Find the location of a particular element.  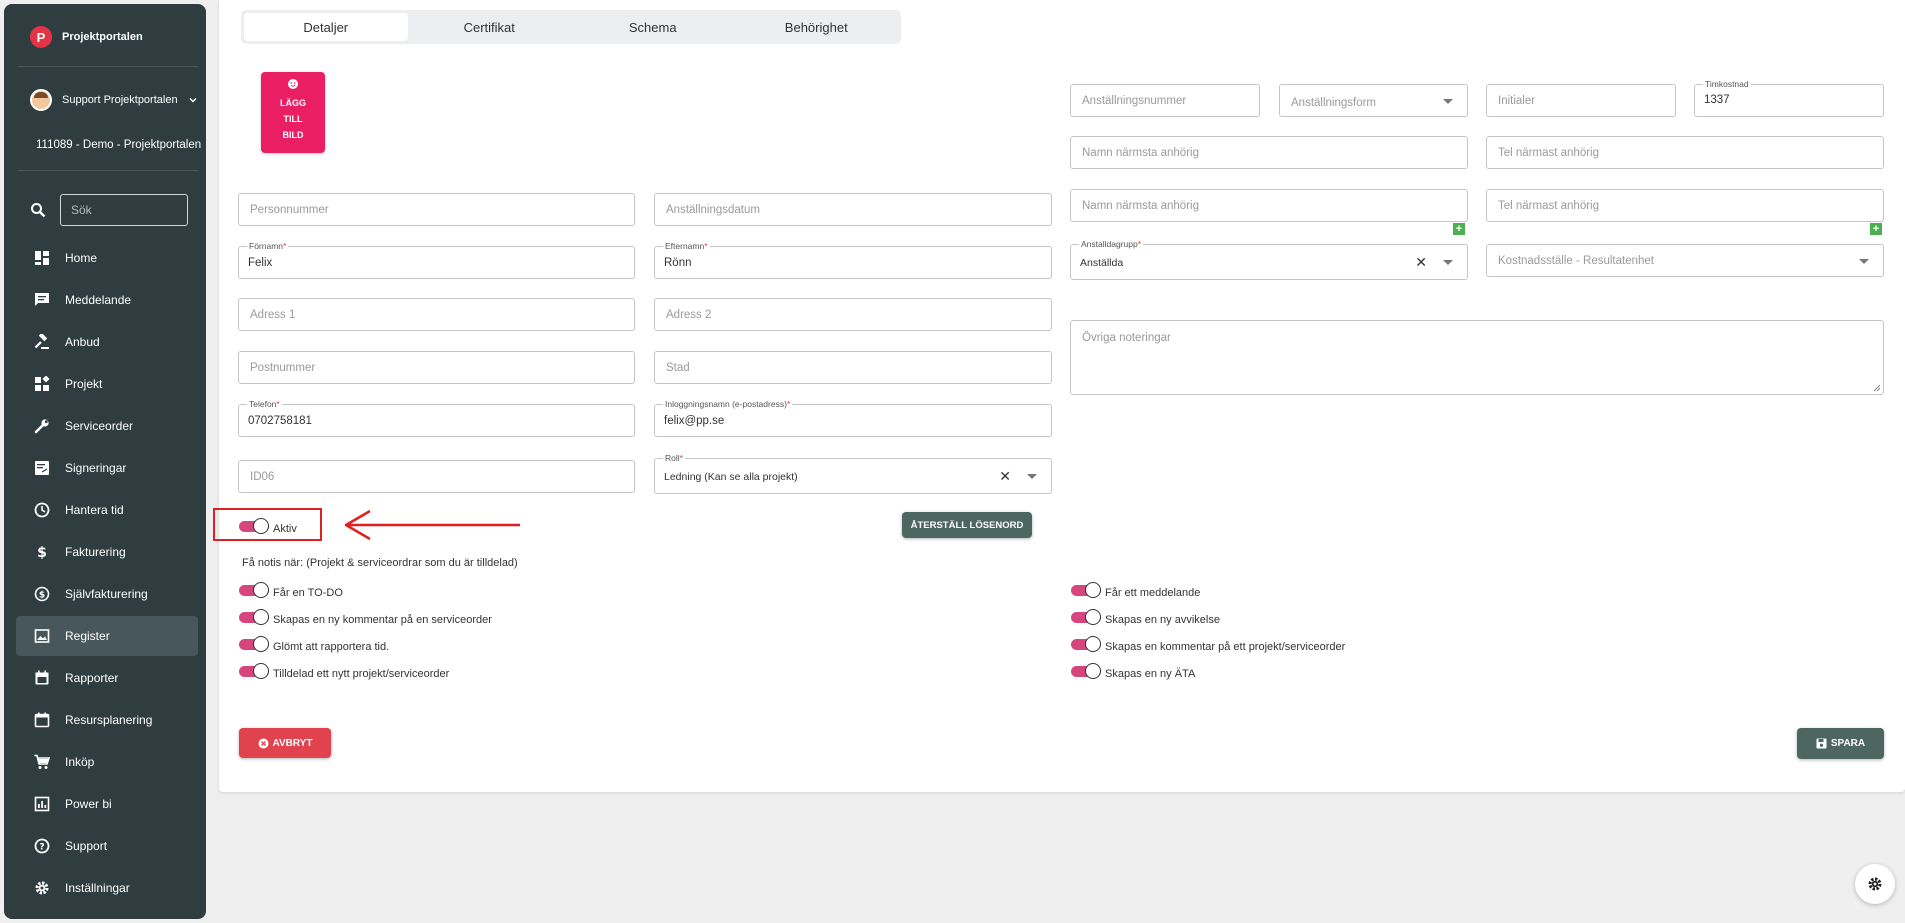

timkostnad-field: Timkostnad 1337 is located at coordinates (1789, 98).